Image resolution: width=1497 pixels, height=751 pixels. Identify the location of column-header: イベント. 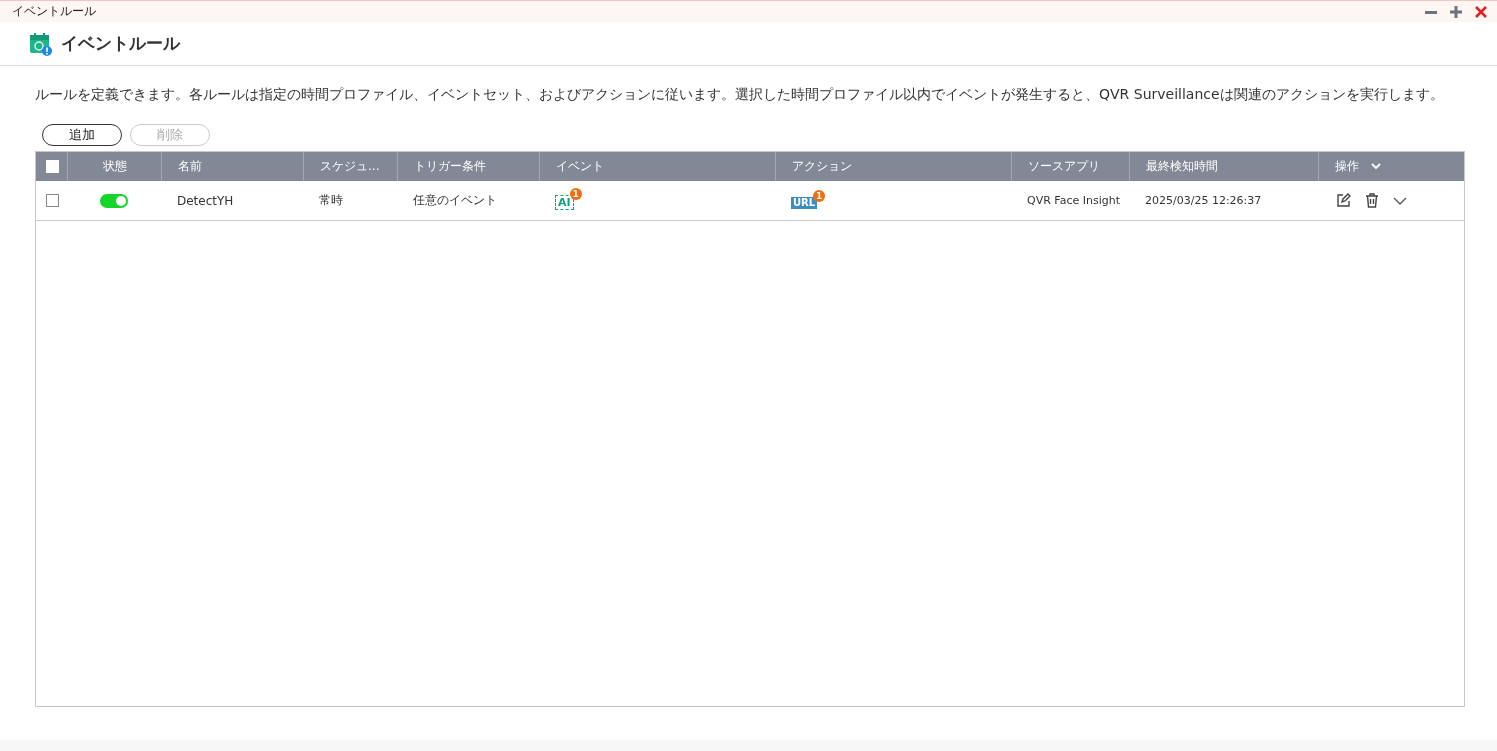
(580, 166).